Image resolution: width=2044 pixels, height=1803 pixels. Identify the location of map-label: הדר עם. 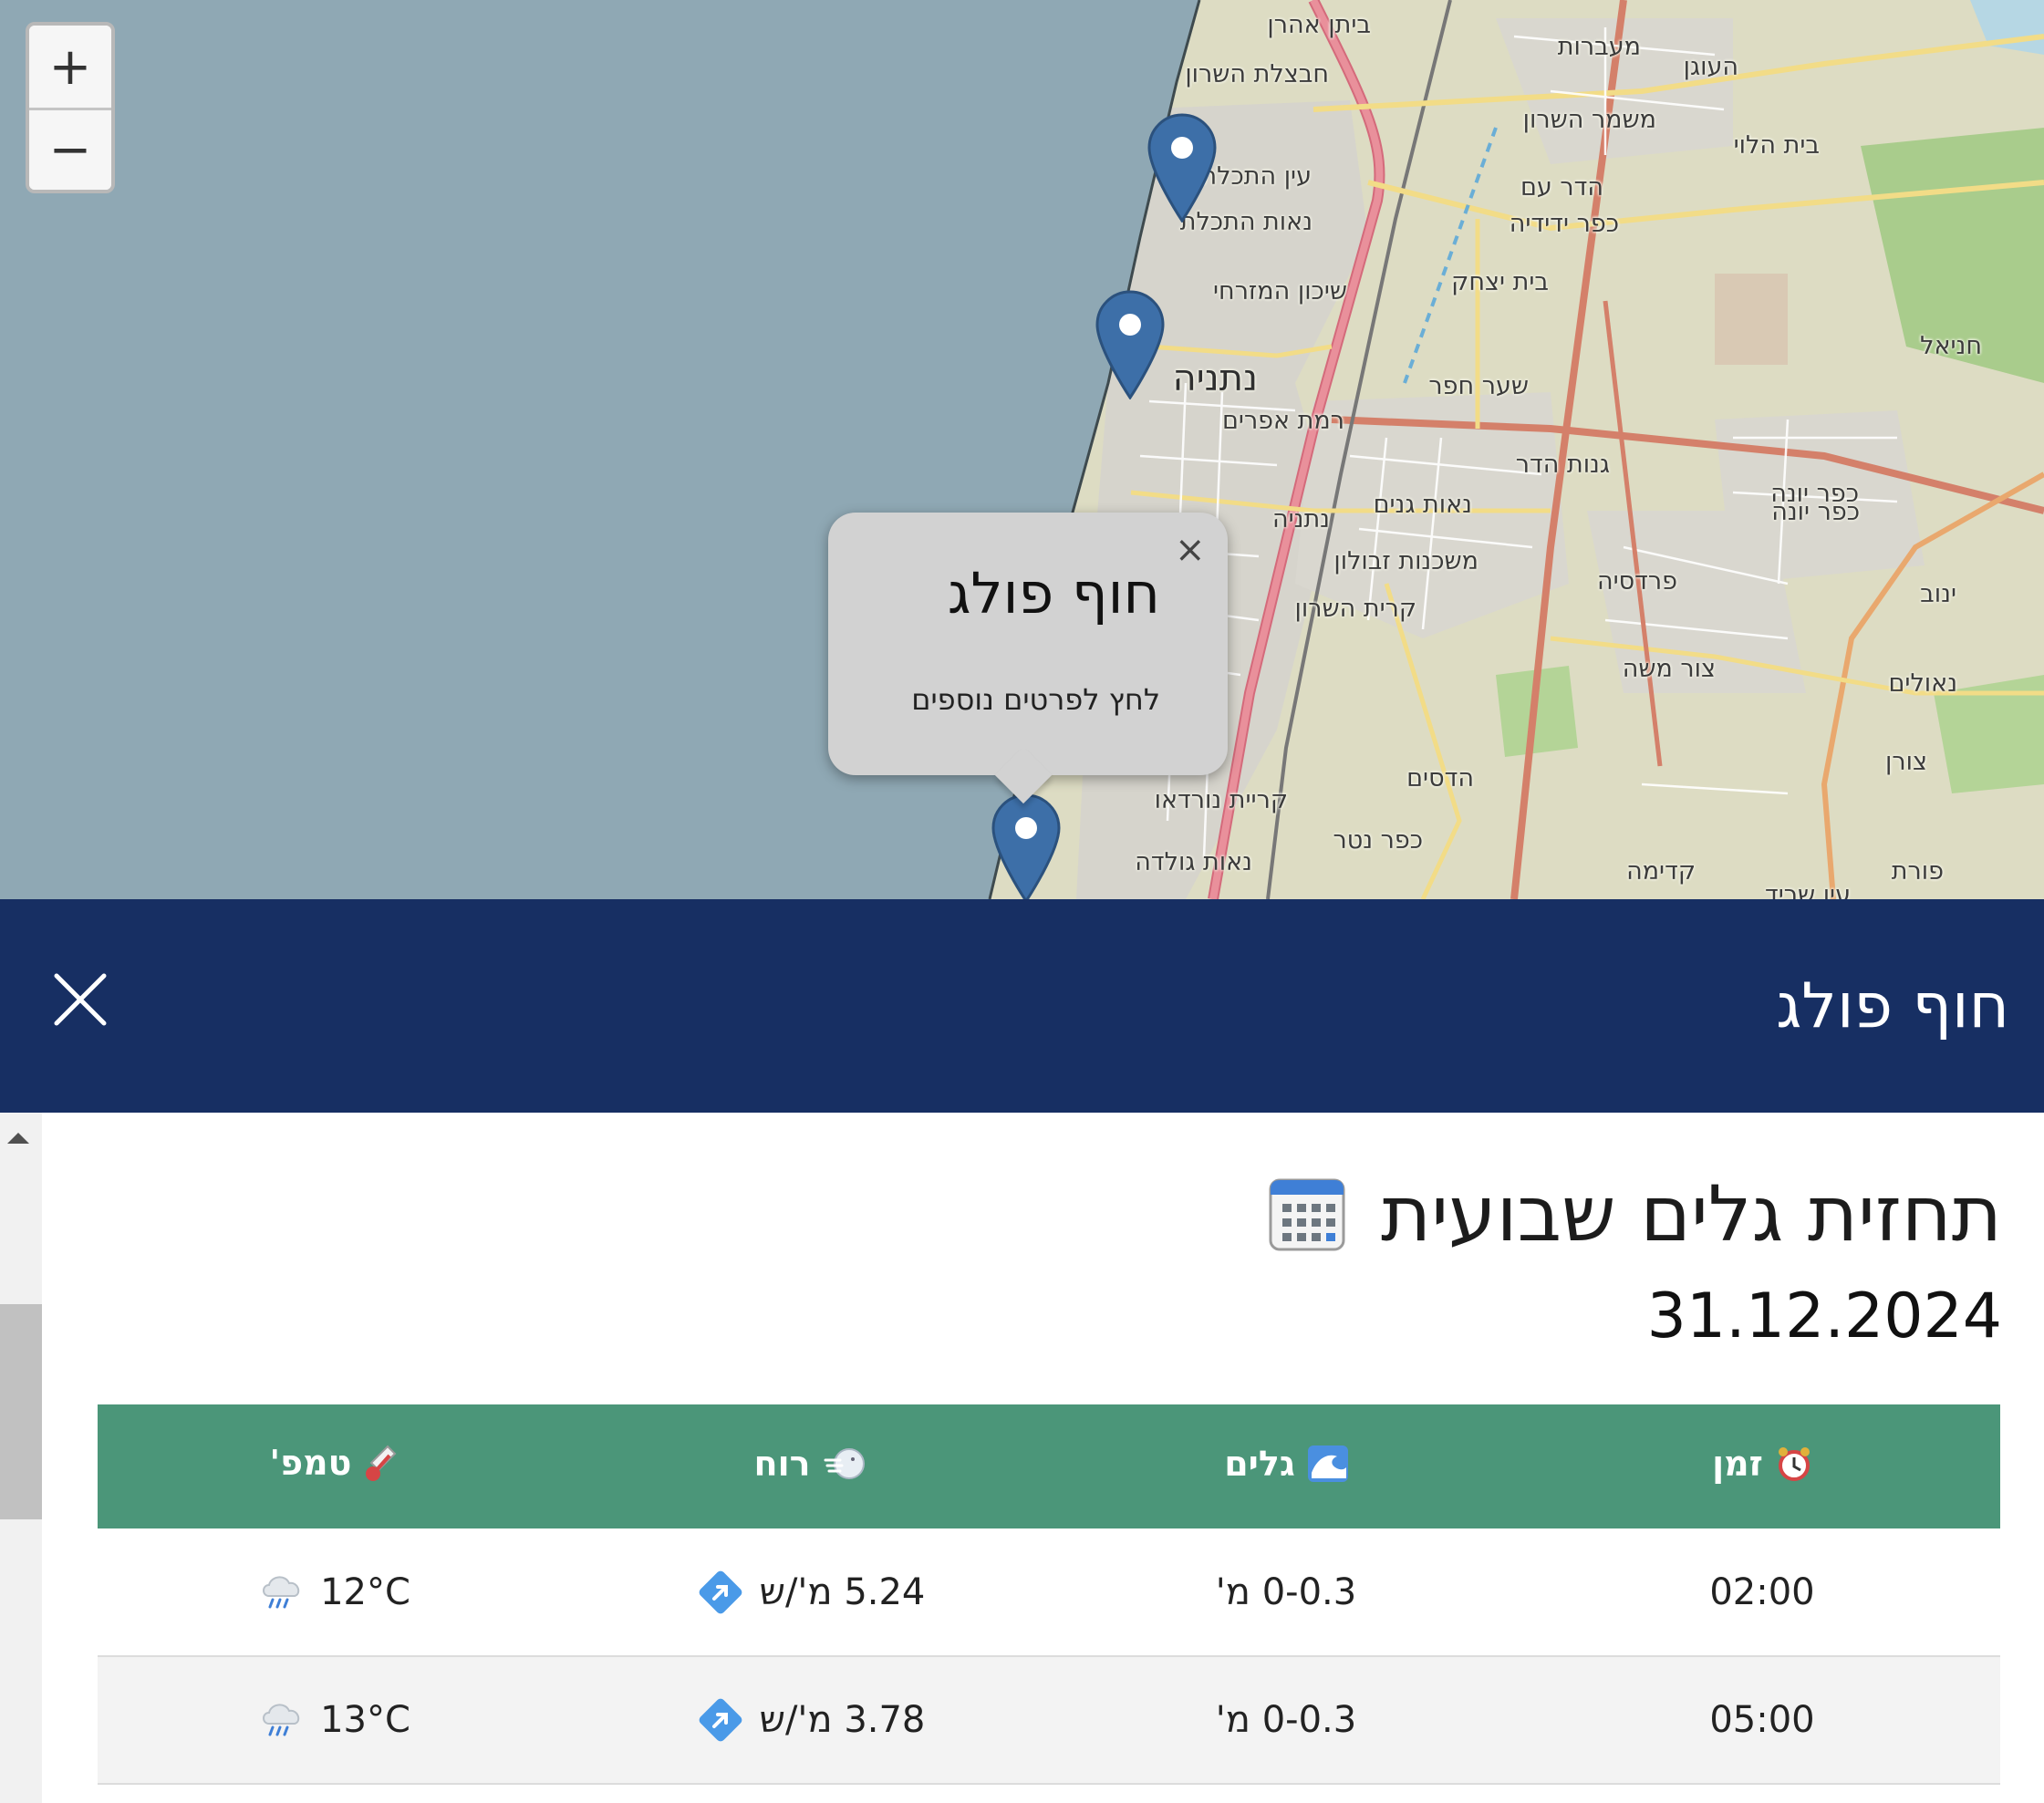
(1561, 187).